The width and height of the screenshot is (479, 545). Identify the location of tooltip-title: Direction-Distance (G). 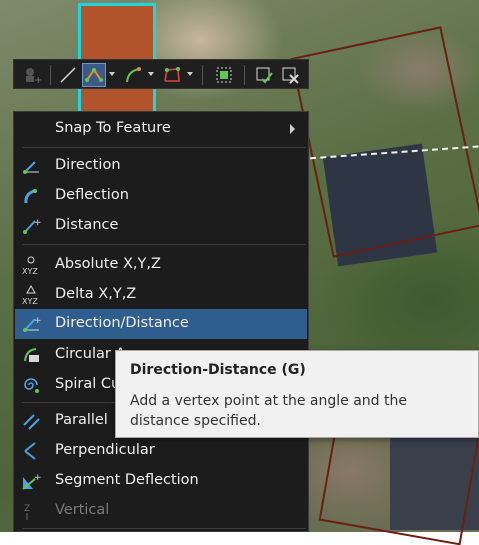
(218, 370).